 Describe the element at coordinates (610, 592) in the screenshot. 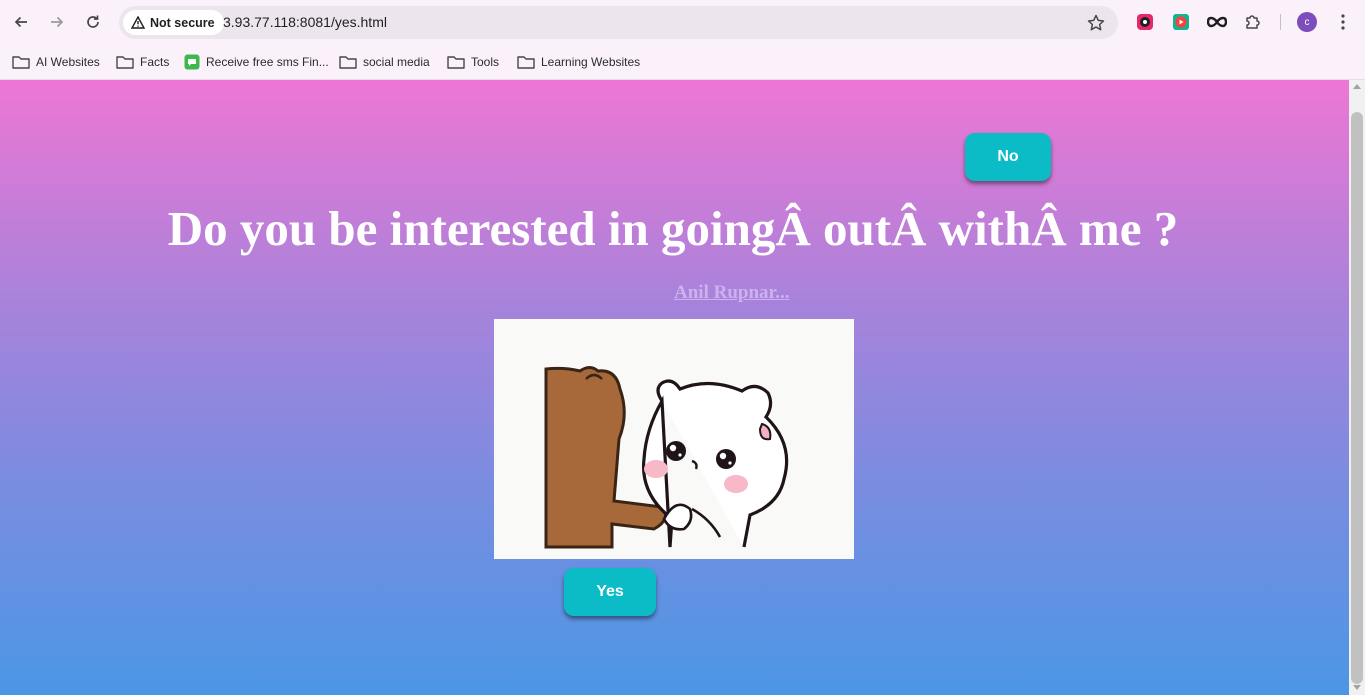

I see `yes-button: Yes` at that location.